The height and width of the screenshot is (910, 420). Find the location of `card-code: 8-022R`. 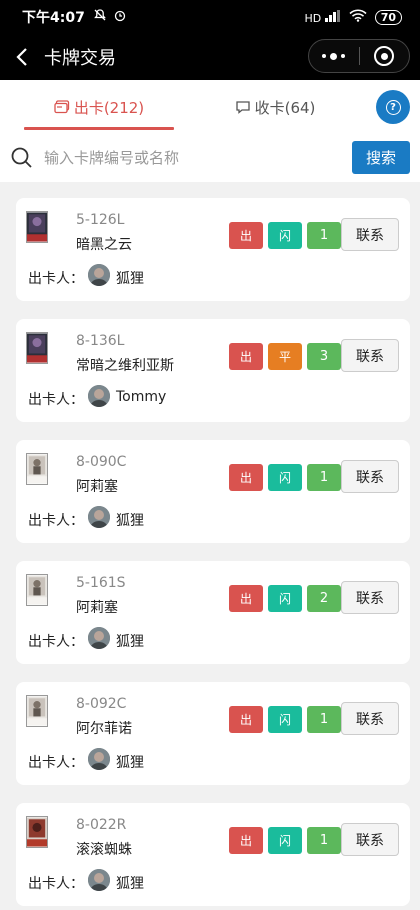

card-code: 8-022R is located at coordinates (101, 825).